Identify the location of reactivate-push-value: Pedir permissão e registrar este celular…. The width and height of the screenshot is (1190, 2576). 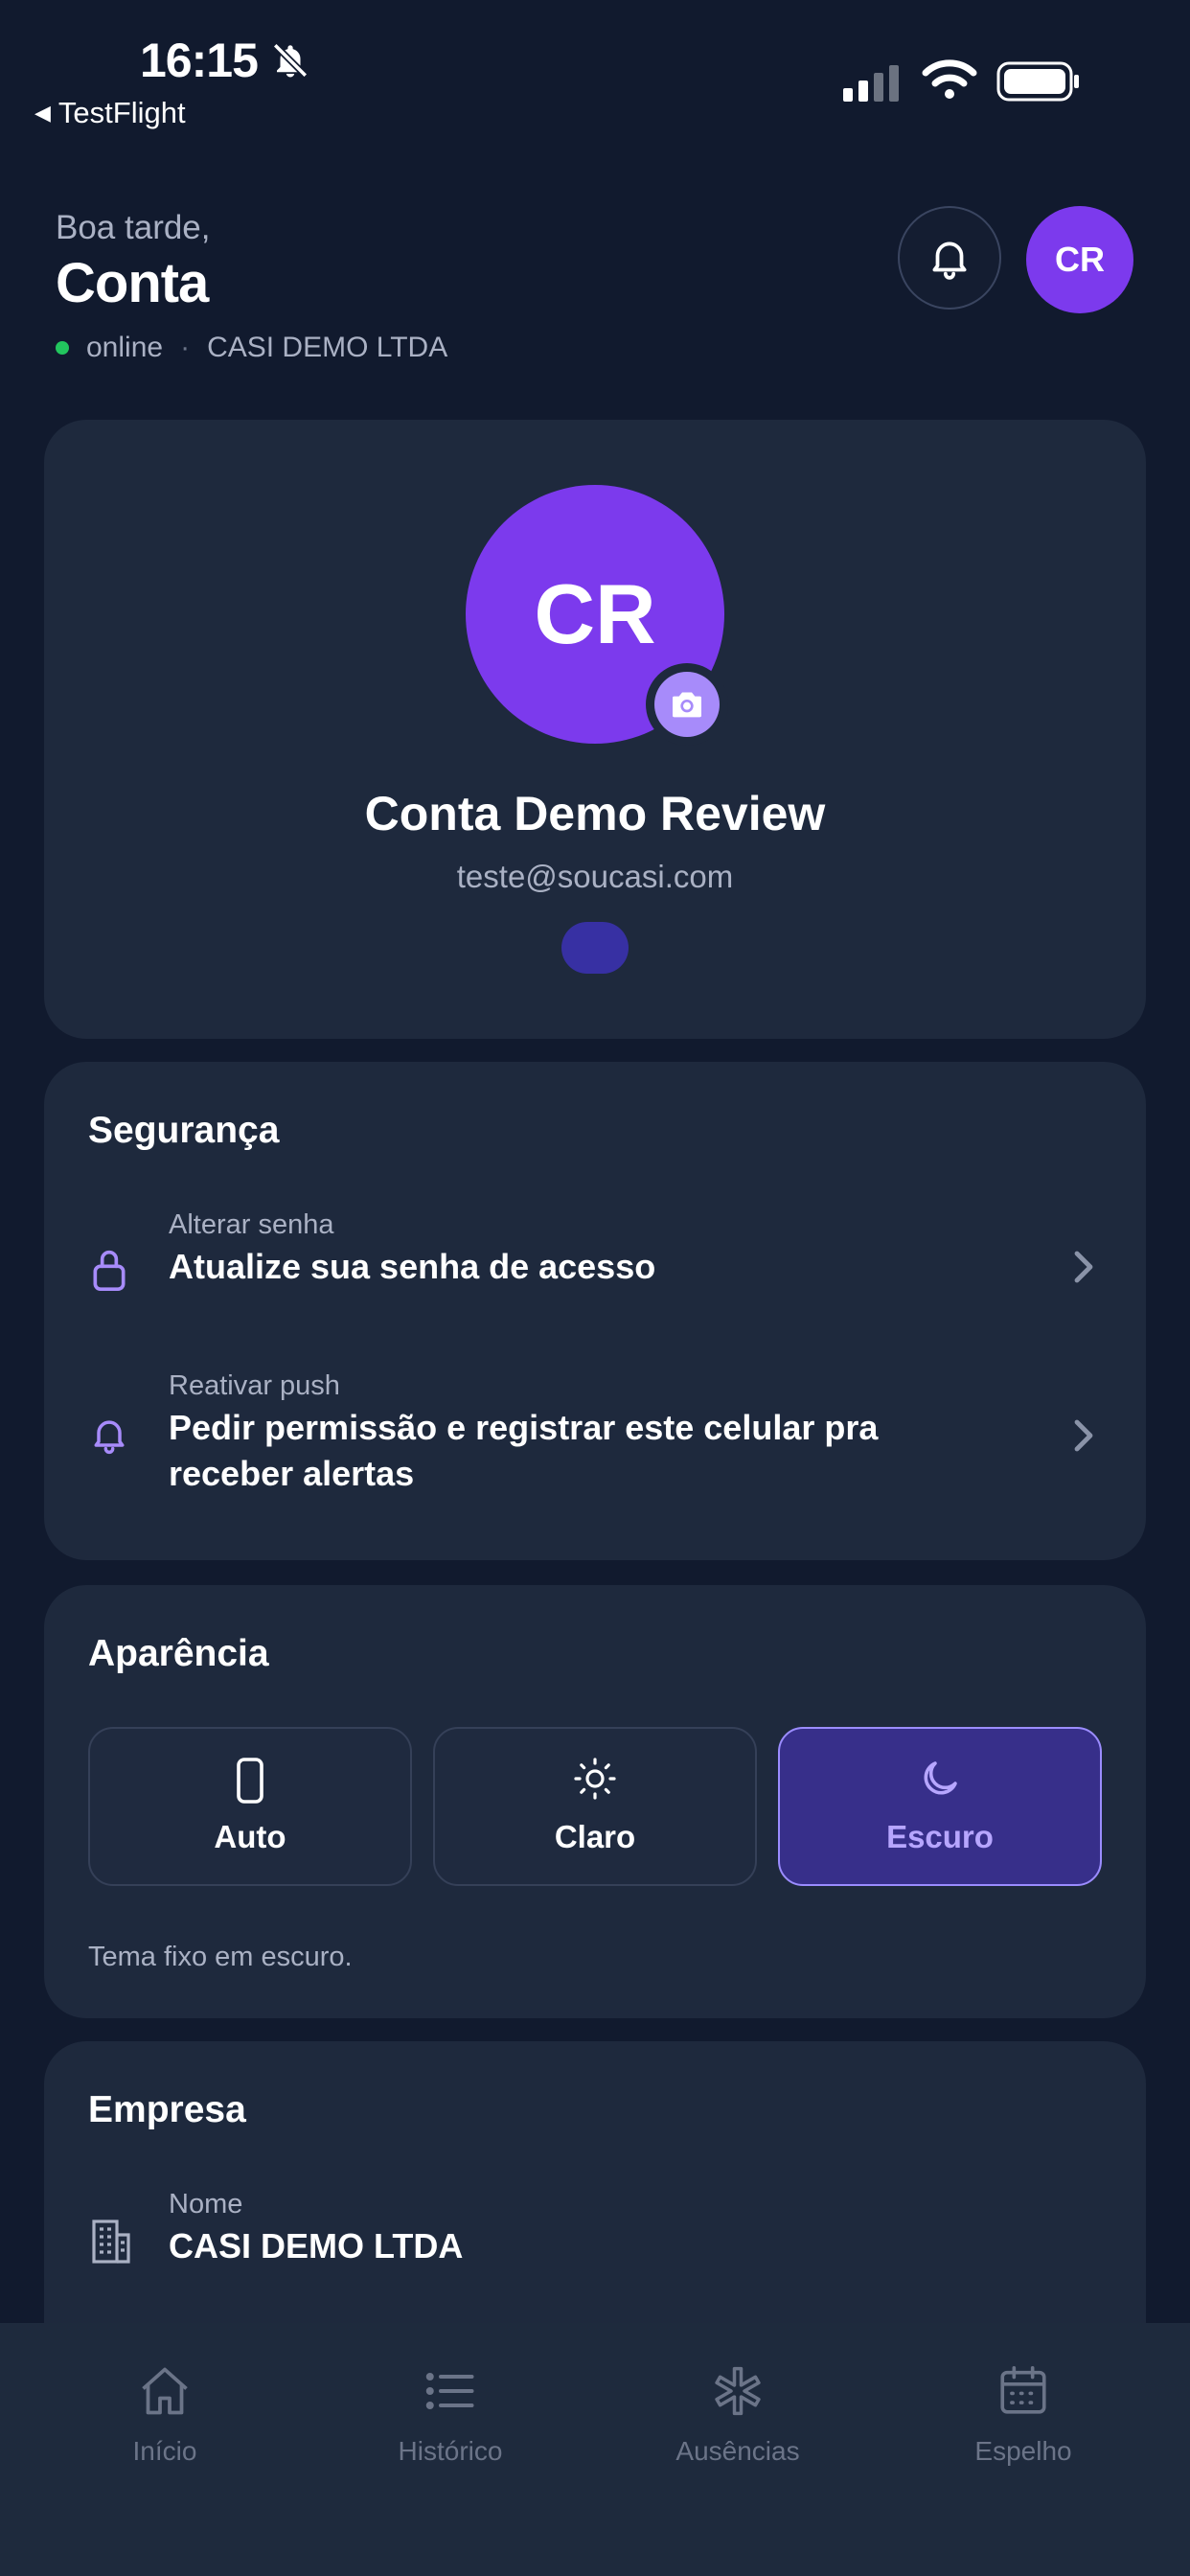
(524, 1450).